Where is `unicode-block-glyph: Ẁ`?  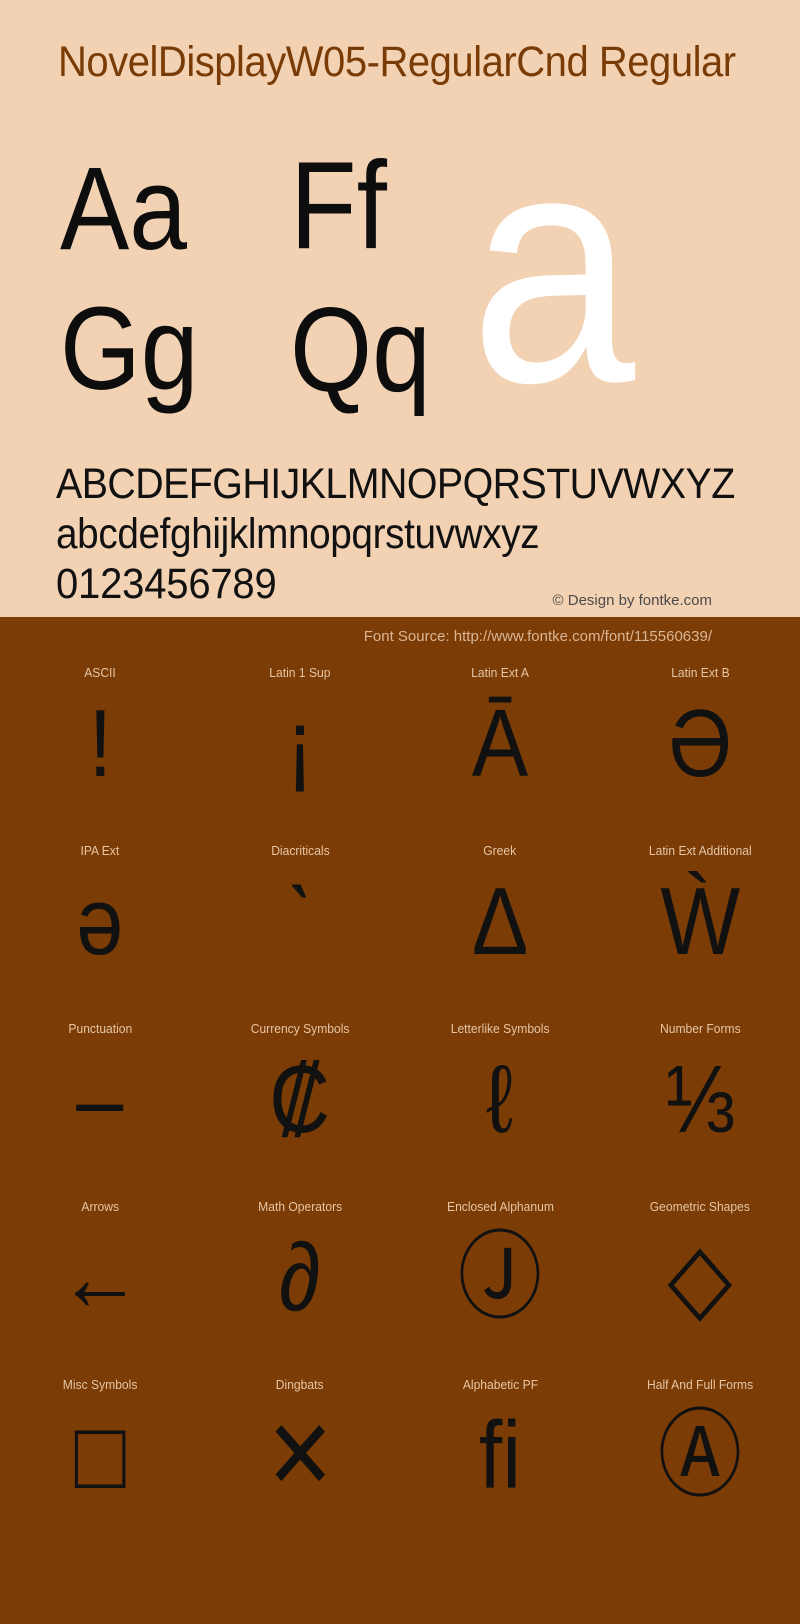 unicode-block-glyph: Ẁ is located at coordinates (700, 921).